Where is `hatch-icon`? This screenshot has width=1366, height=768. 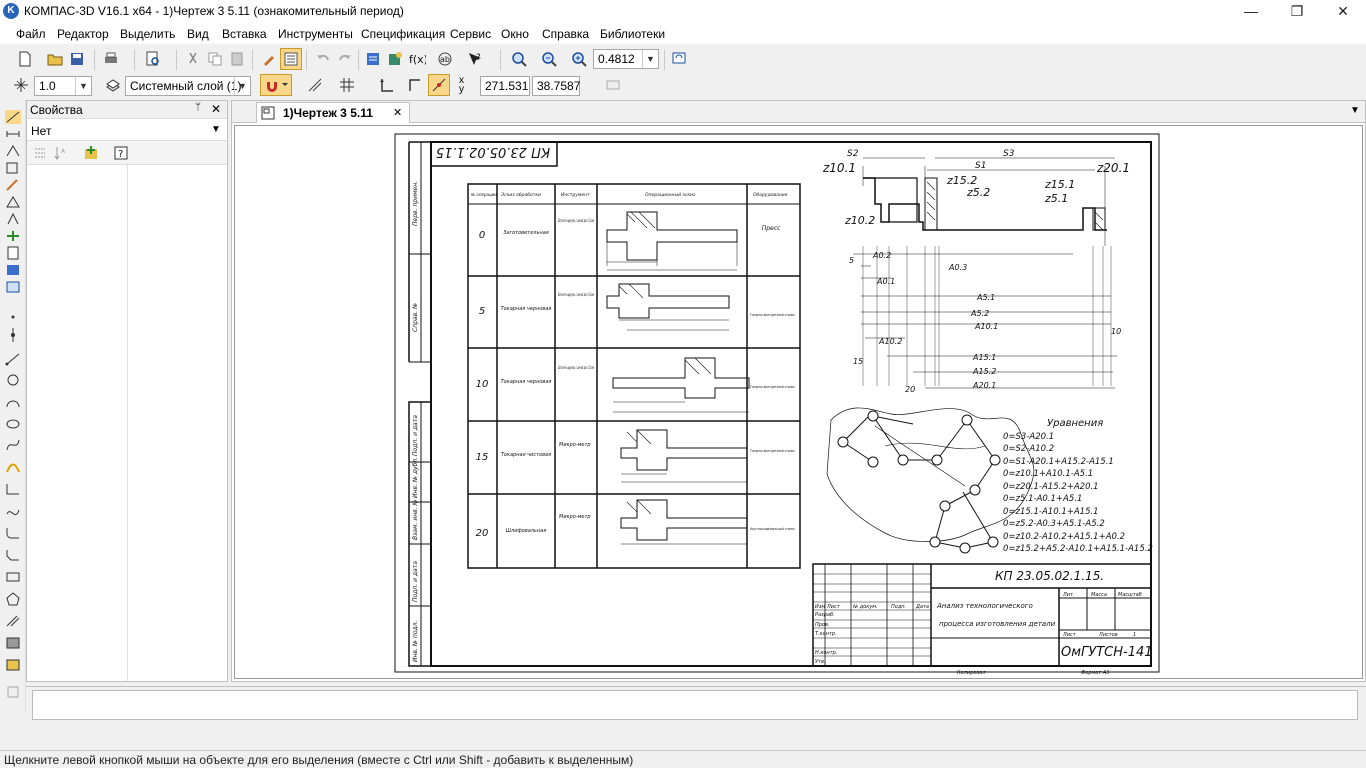
hatch-icon is located at coordinates (13, 621).